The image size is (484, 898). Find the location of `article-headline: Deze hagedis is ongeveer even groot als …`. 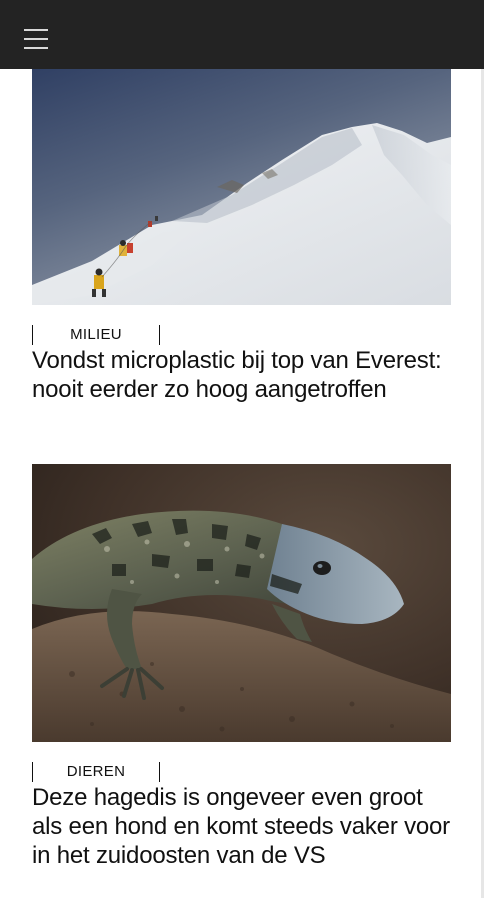

article-headline: Deze hagedis is ongeveer even groot als … is located at coordinates (241, 826).